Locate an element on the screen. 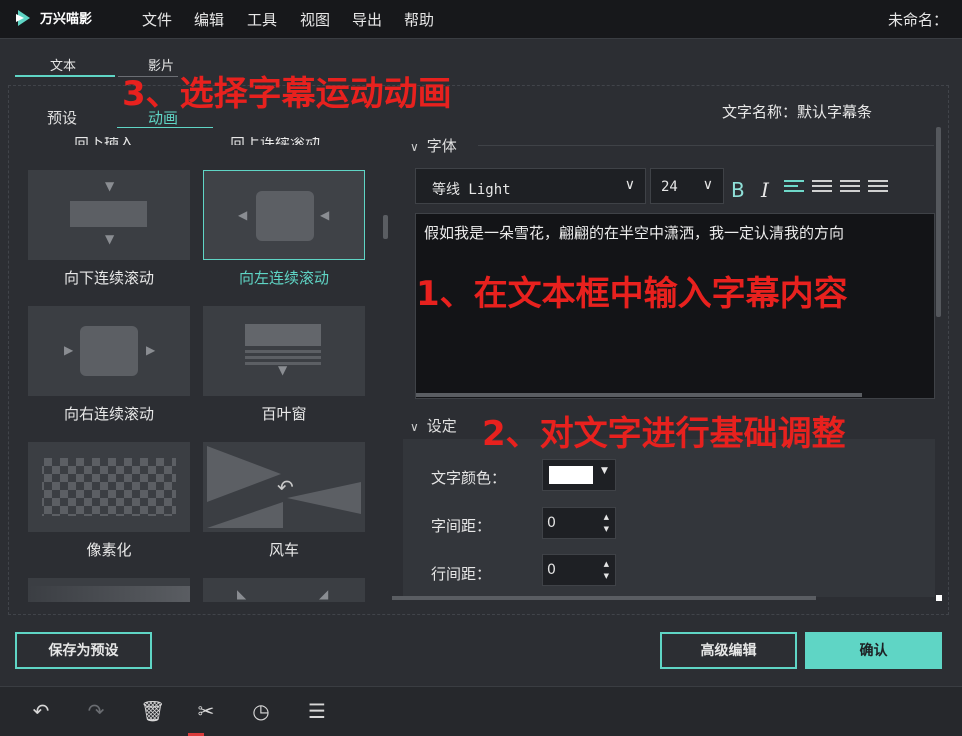 This screenshot has width=962, height=736. settings-section-header: ∨ 设定 is located at coordinates (433, 425).